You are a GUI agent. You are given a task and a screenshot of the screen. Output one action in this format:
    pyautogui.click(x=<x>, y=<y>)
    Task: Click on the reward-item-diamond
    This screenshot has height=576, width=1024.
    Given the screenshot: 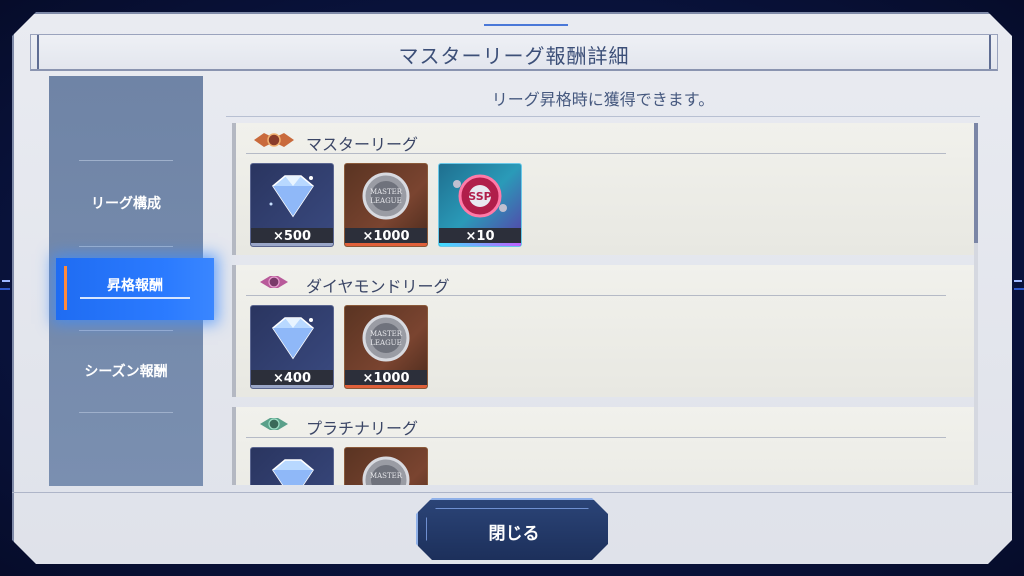 What is the action you would take?
    pyautogui.click(x=292, y=466)
    